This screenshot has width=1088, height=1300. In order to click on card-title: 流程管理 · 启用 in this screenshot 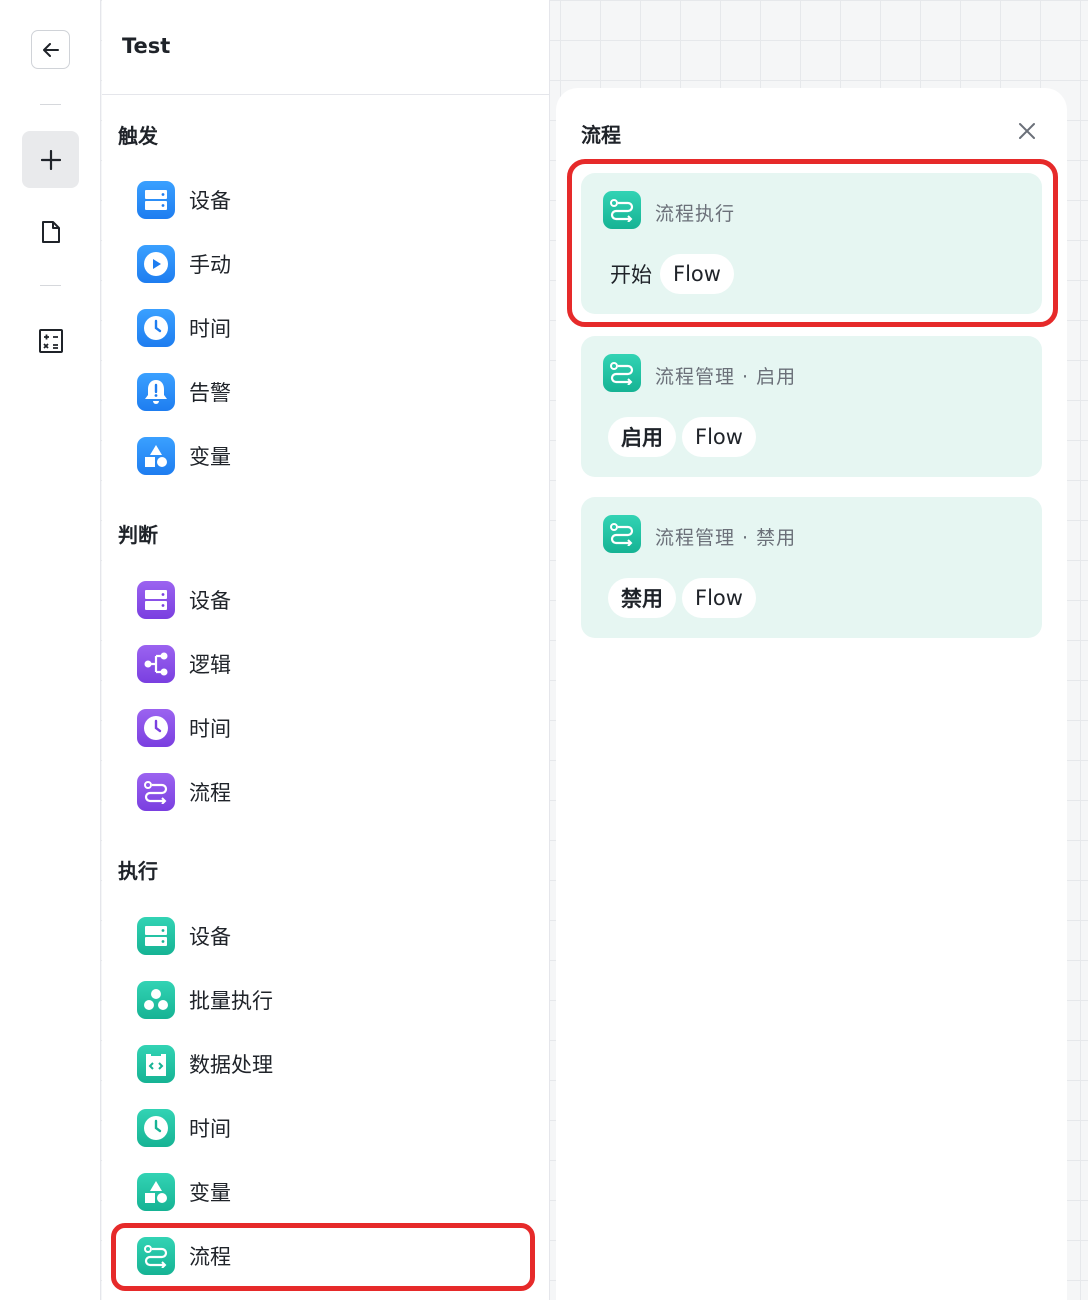, I will do `click(726, 377)`.